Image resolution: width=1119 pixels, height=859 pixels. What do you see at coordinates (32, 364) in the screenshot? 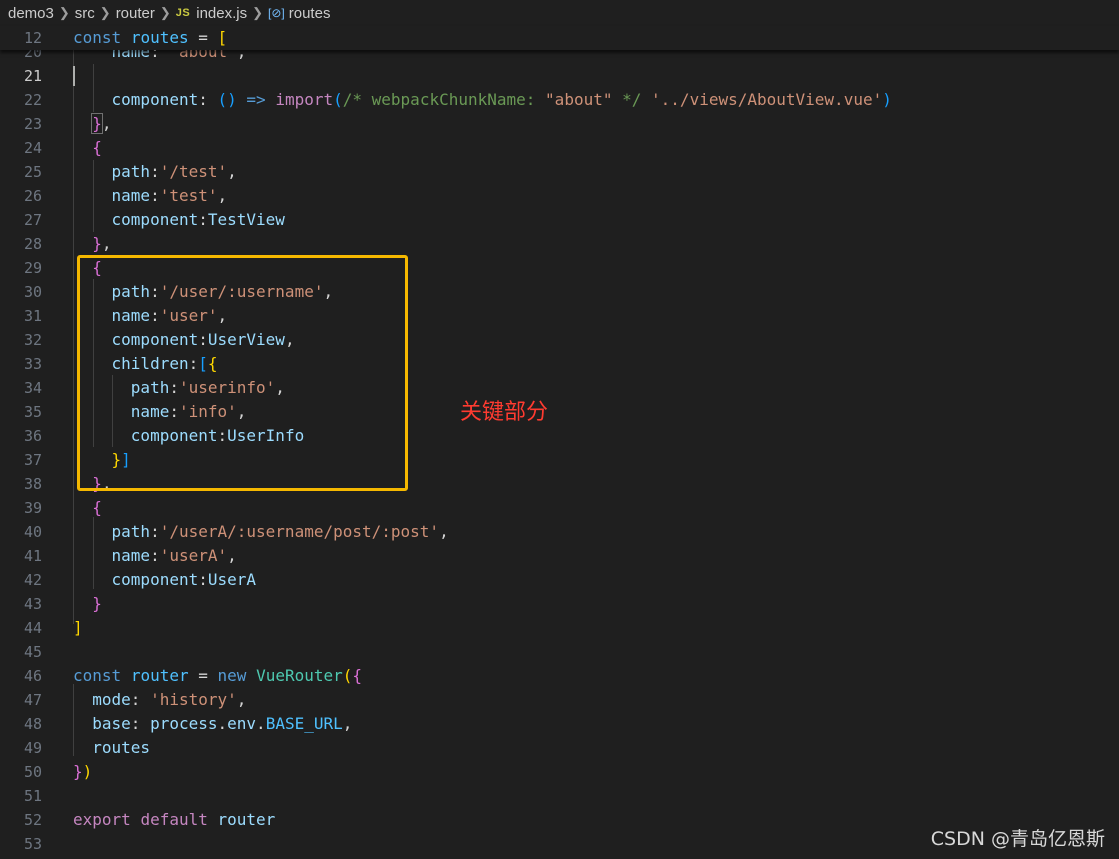
I see `line-number: 33` at bounding box center [32, 364].